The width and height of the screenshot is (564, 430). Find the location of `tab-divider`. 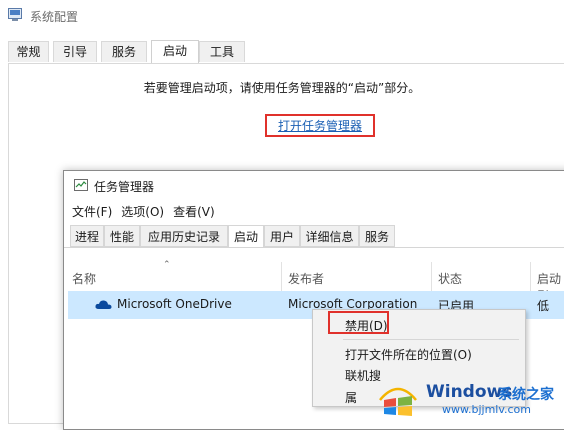

tab-divider is located at coordinates (314, 247).